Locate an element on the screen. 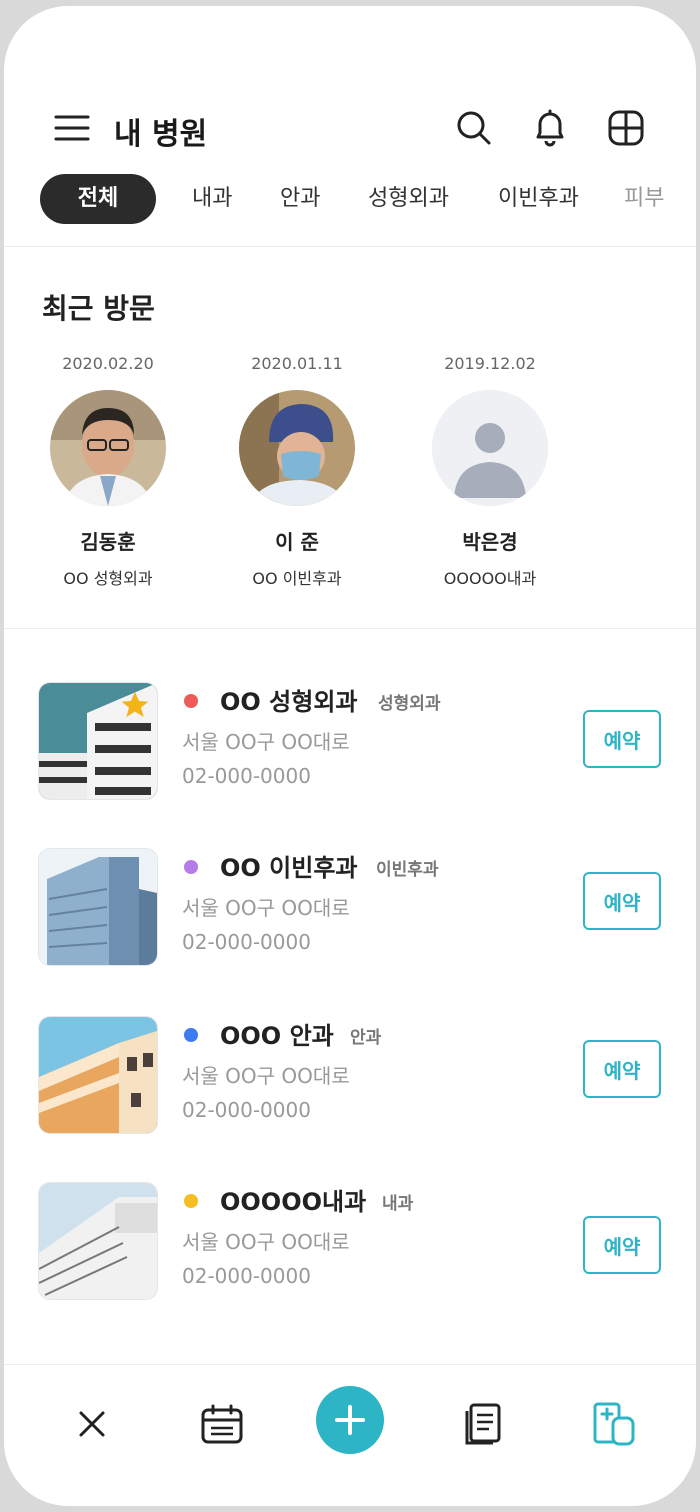 This screenshot has height=1512, width=700. recent-visit-item: 2020.02.20 김동훈 OO 성형외과 is located at coordinates (108, 470).